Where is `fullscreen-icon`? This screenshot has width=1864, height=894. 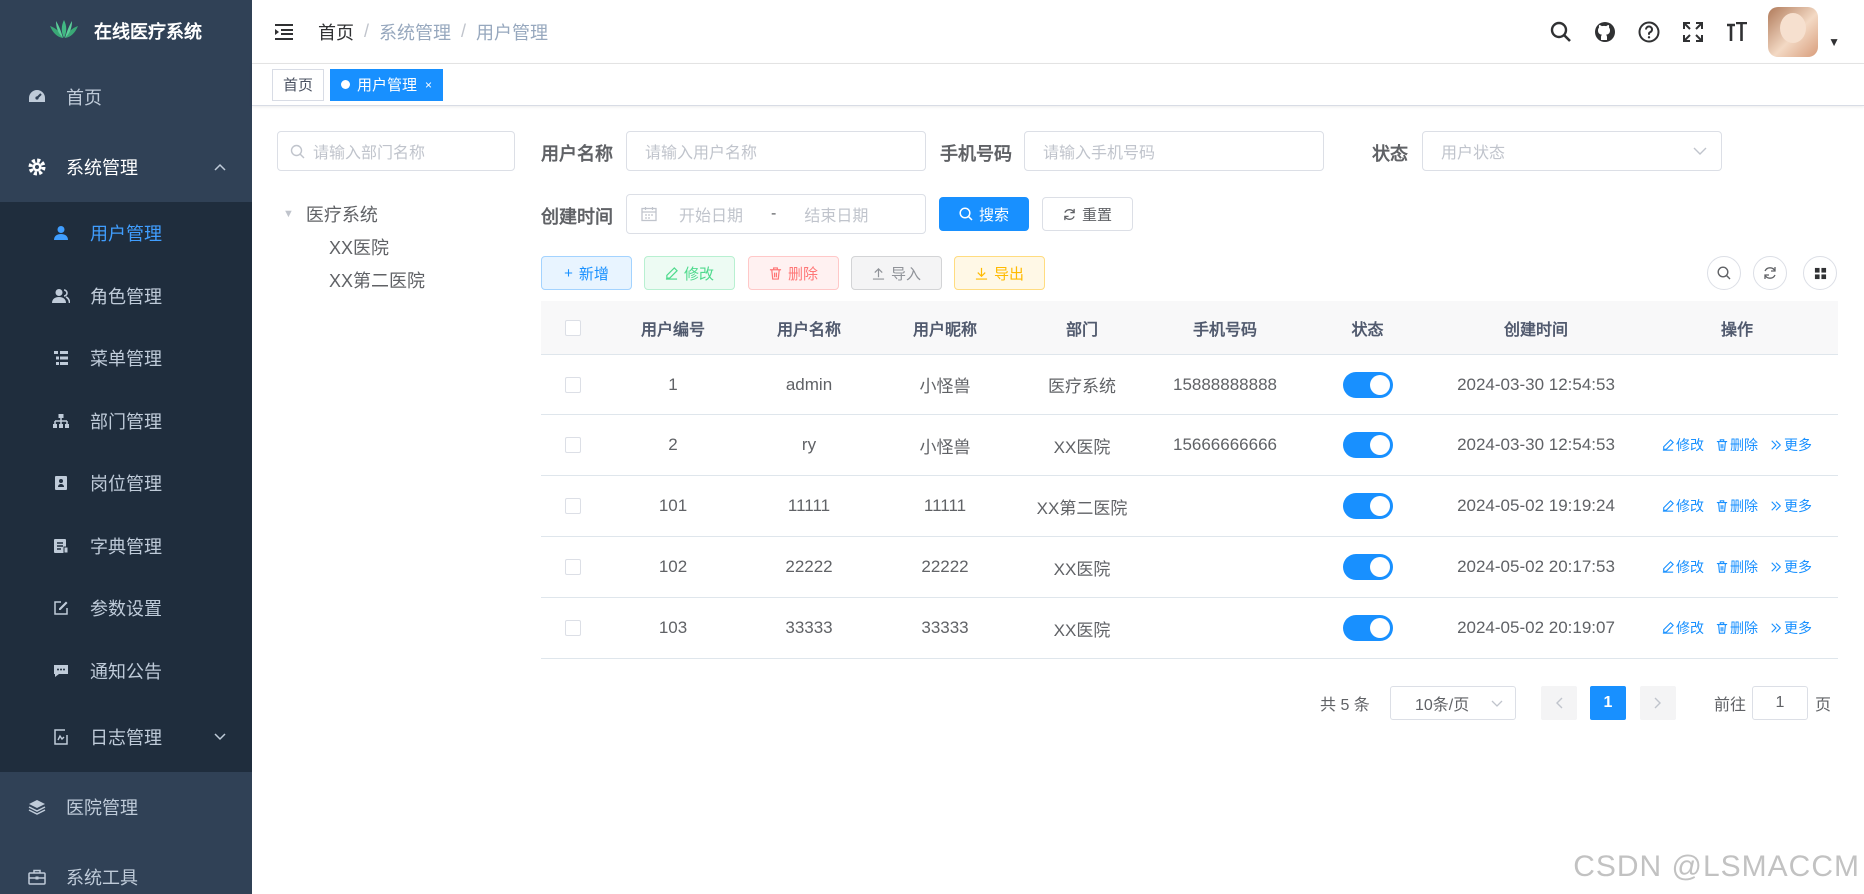
fullscreen-icon is located at coordinates (1693, 32).